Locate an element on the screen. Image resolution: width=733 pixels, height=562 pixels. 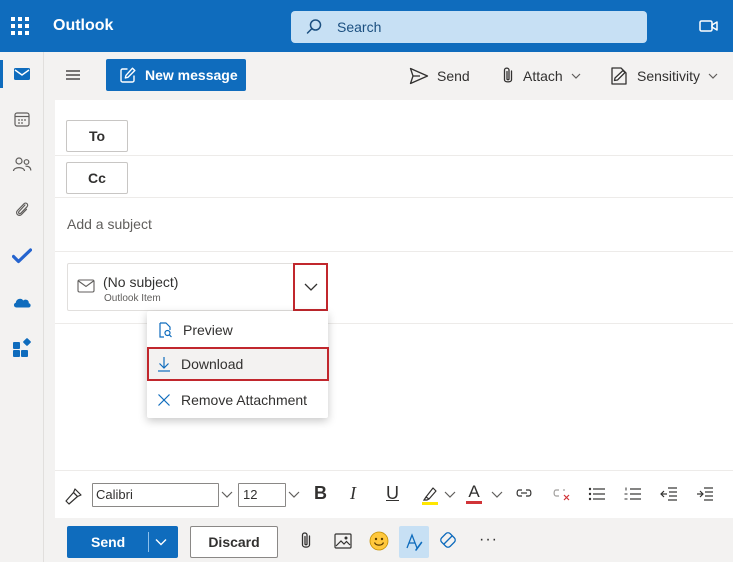
editor-button is located at coordinates (414, 542).